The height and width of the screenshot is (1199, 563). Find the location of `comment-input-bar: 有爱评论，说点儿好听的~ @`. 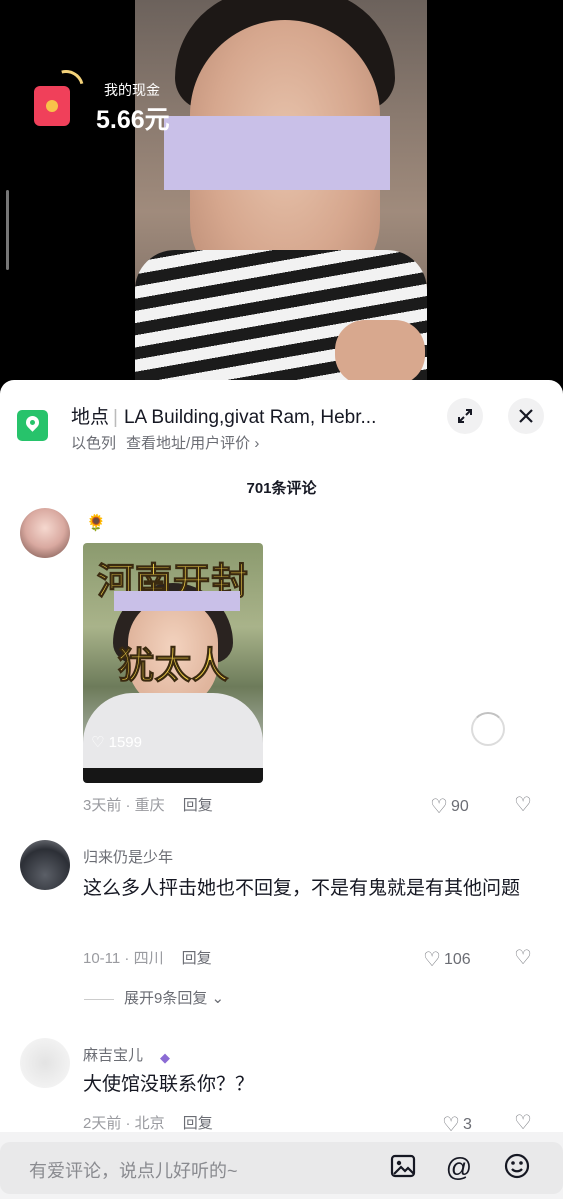

comment-input-bar: 有爱评论，说点儿好听的~ @ is located at coordinates (281, 1165).